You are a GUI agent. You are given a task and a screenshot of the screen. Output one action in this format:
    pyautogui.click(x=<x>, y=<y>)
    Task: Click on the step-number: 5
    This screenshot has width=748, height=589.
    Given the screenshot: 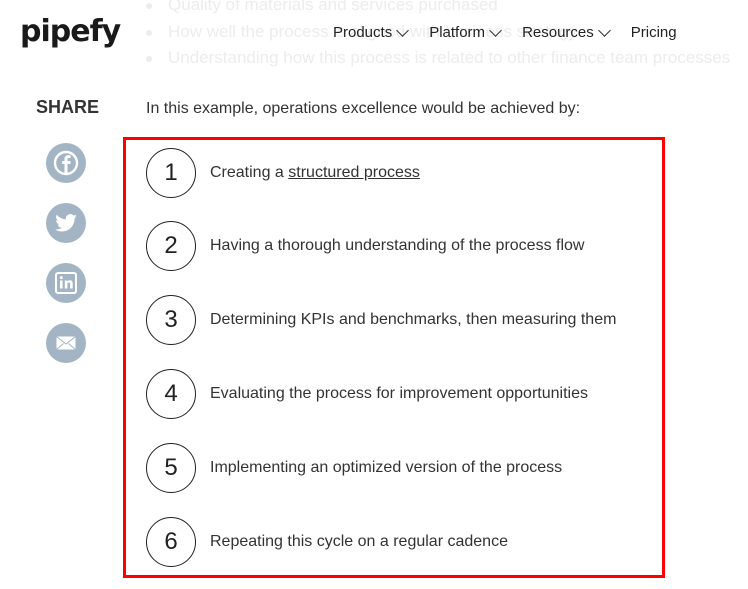 What is the action you would take?
    pyautogui.click(x=171, y=468)
    